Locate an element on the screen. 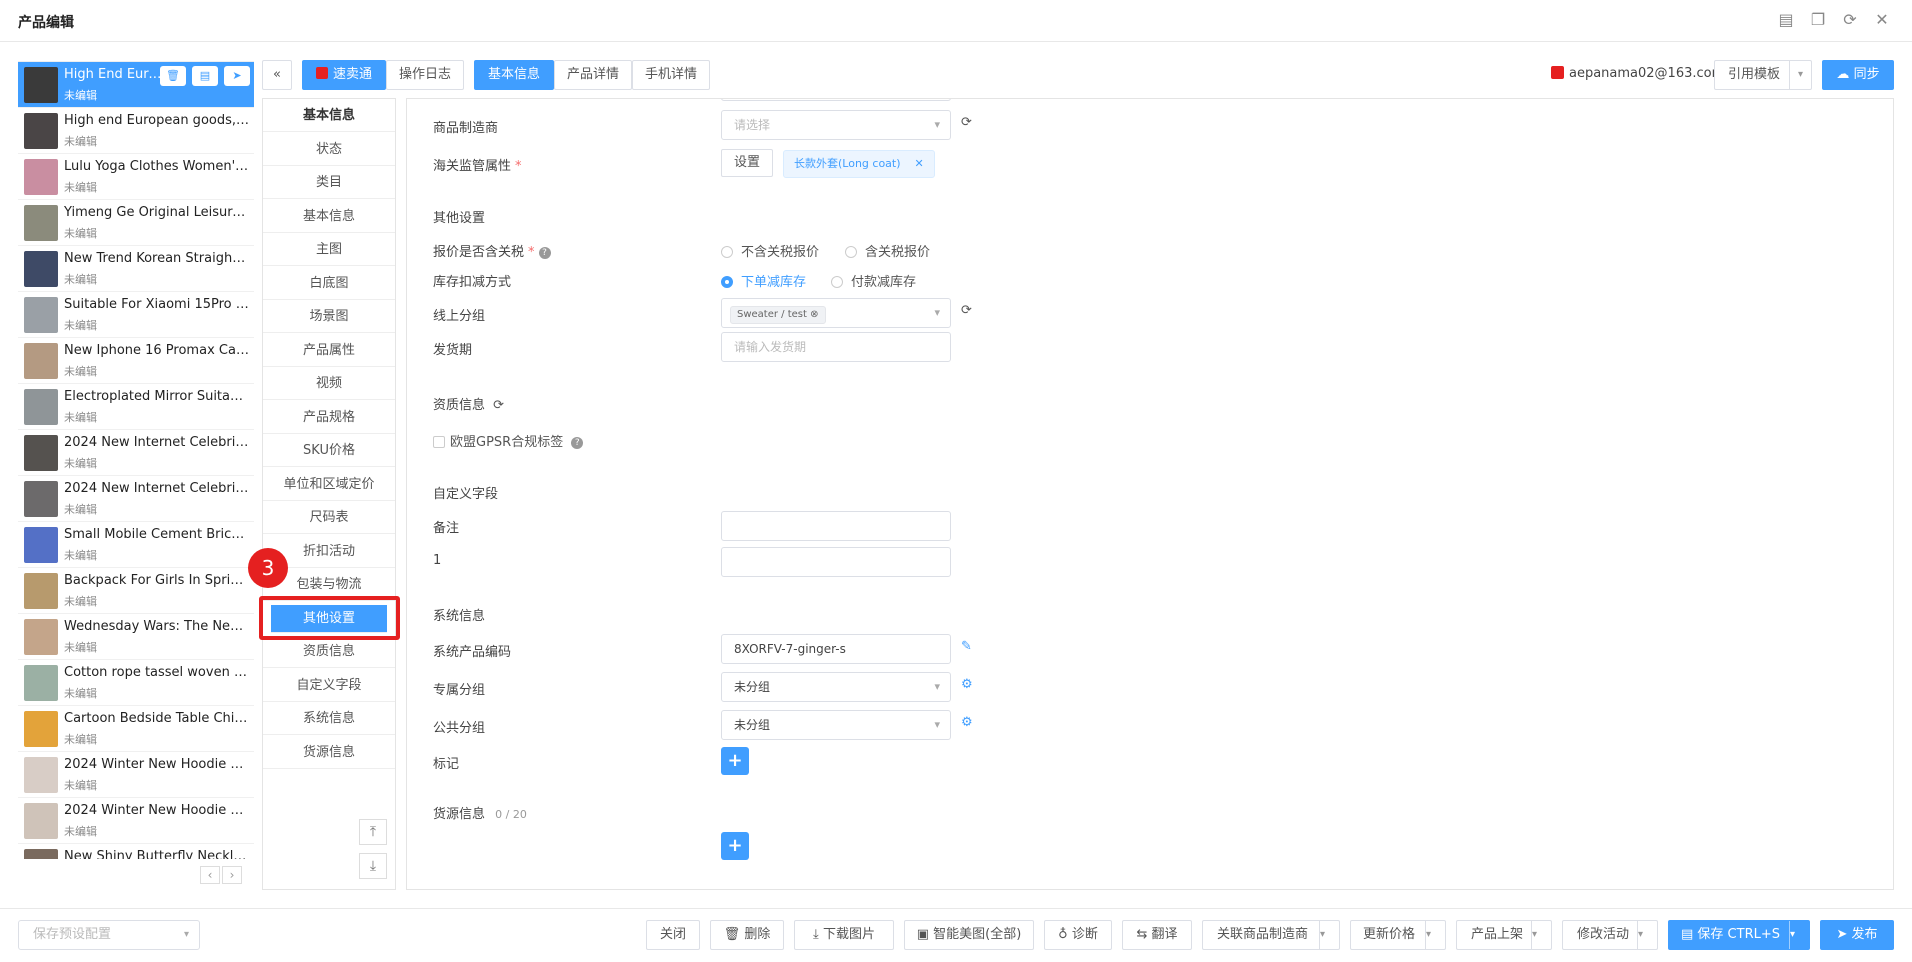  nav-item: 状态 is located at coordinates (329, 149).